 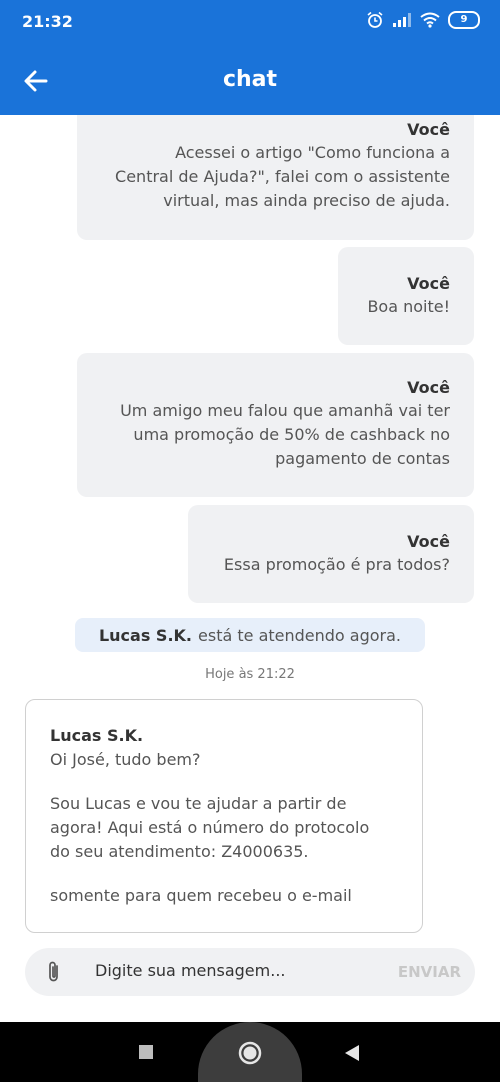 I want to click on back-icon, so click(x=352, y=1053).